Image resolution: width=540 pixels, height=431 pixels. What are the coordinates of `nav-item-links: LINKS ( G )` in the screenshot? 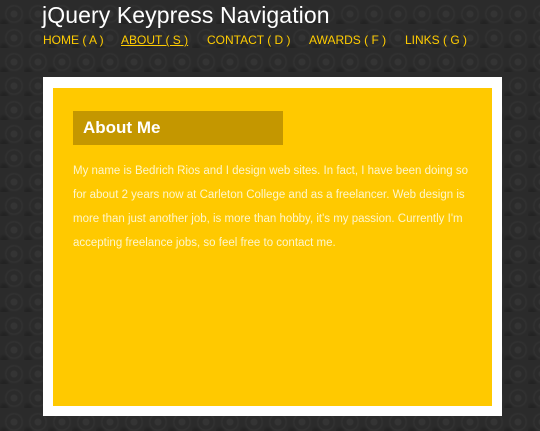 It's located at (436, 40).